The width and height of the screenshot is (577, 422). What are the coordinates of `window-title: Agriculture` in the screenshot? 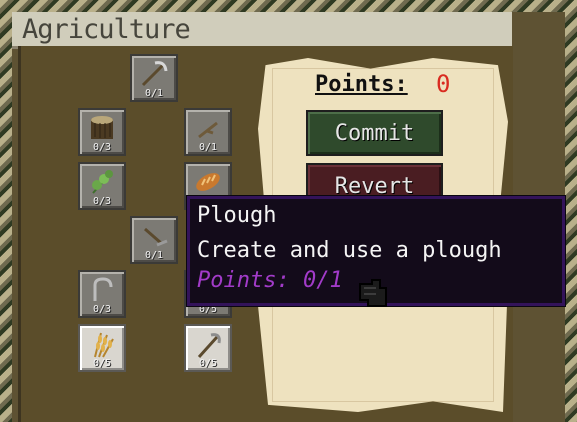 It's located at (106, 29).